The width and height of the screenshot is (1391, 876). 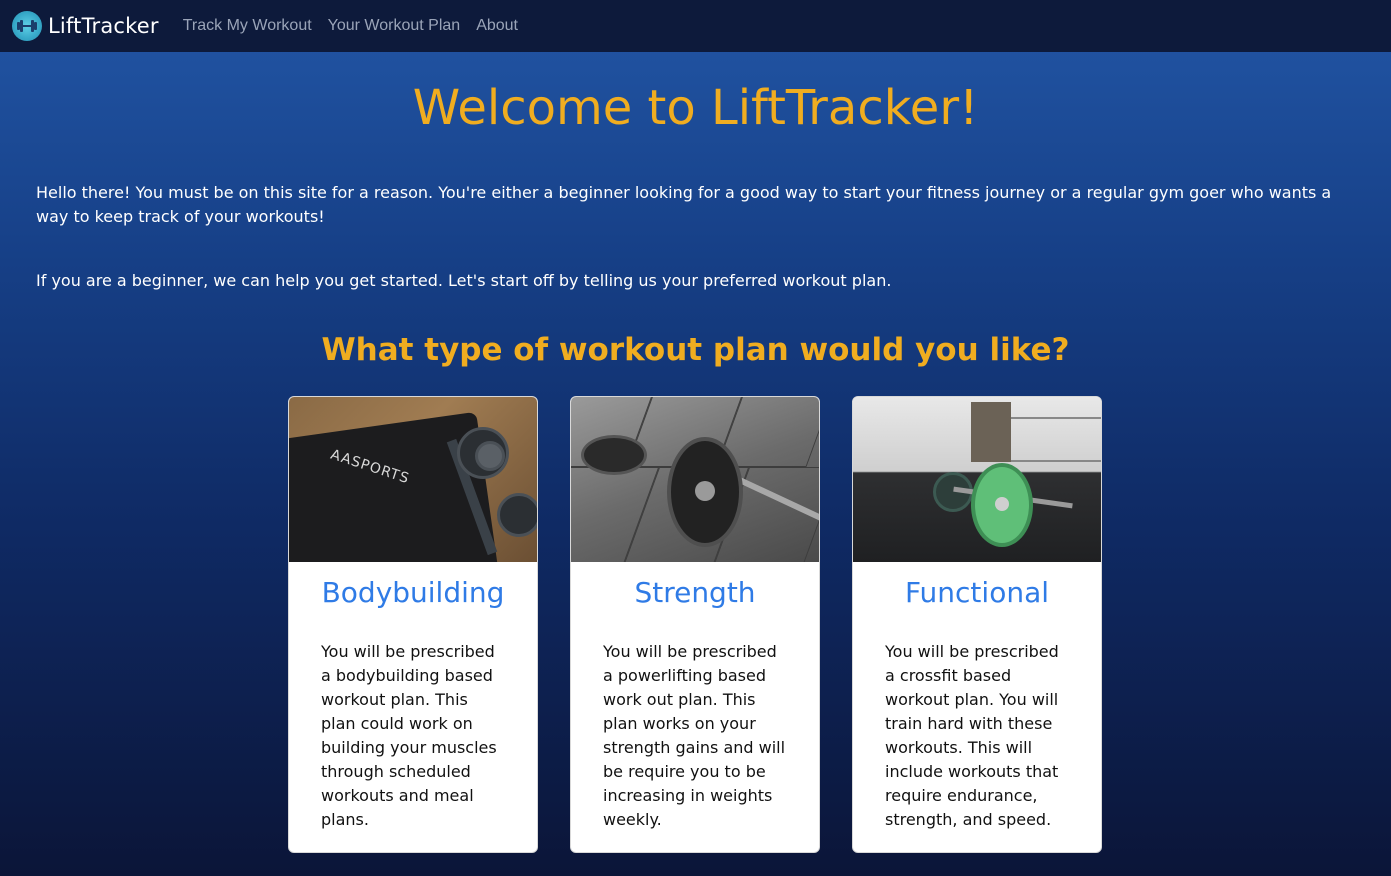 What do you see at coordinates (103, 26) in the screenshot?
I see `brand-name: LiftTracker` at bounding box center [103, 26].